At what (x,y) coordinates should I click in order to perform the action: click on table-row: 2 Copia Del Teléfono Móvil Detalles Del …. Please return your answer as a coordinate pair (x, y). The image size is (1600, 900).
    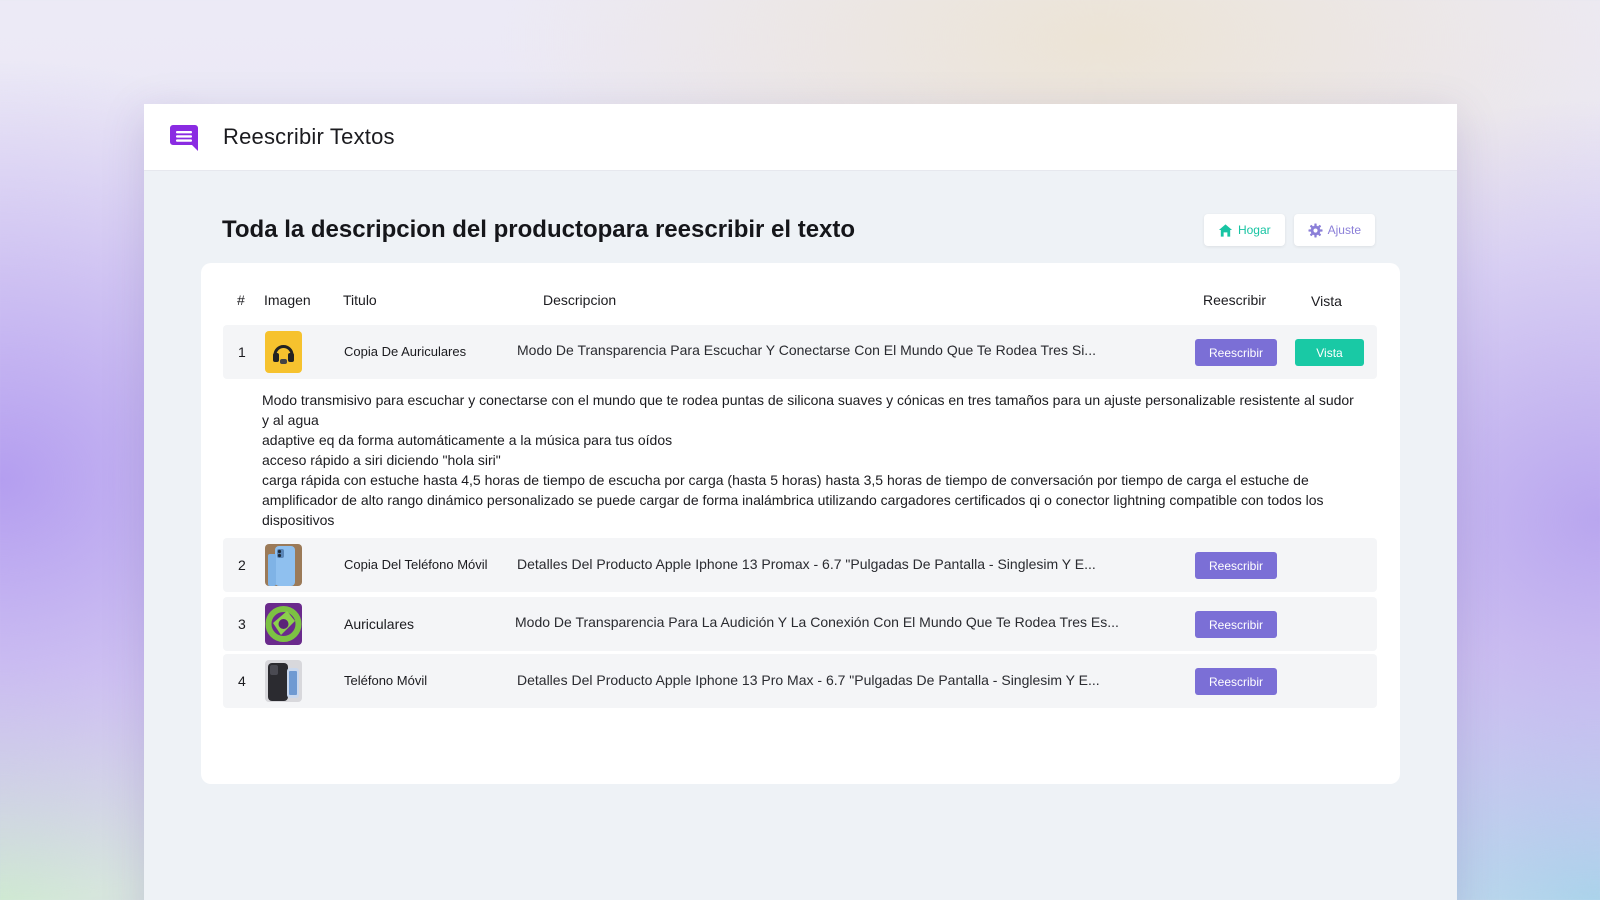
    Looking at the image, I should click on (800, 565).